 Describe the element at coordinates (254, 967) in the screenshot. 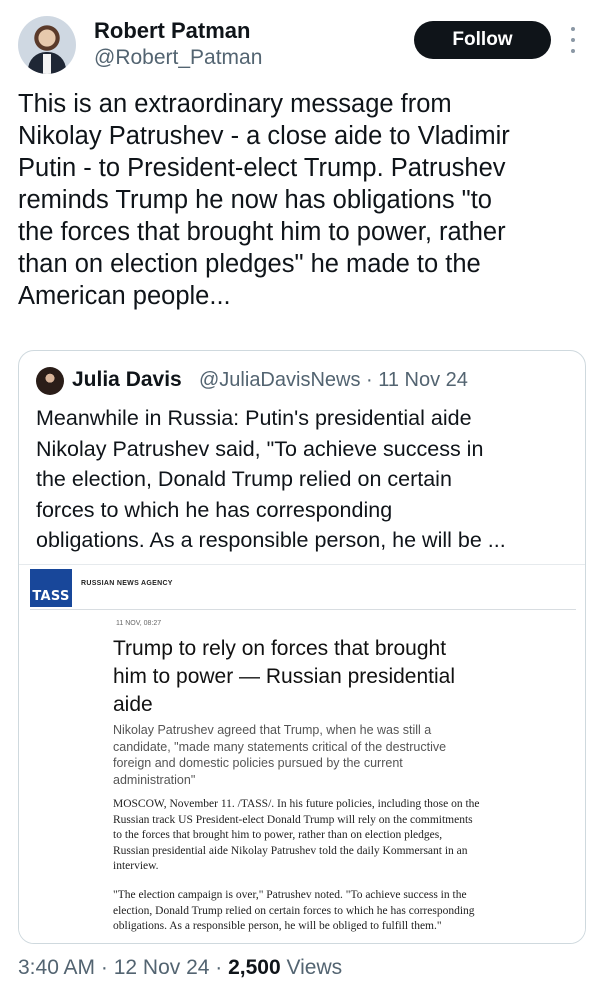

I see `view-count: 2,500` at that location.